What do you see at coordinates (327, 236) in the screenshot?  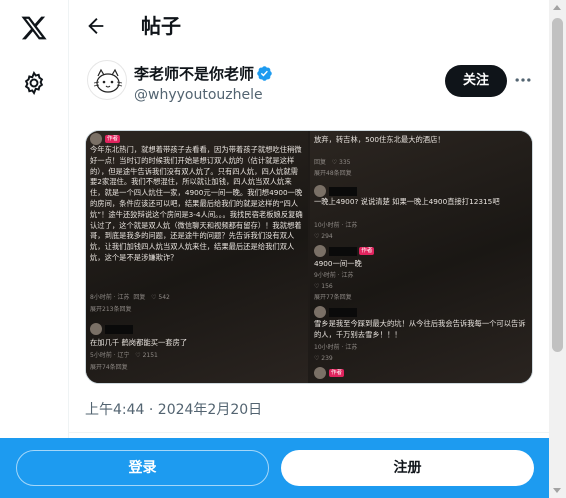 I see `screenshot-likes: 294` at bounding box center [327, 236].